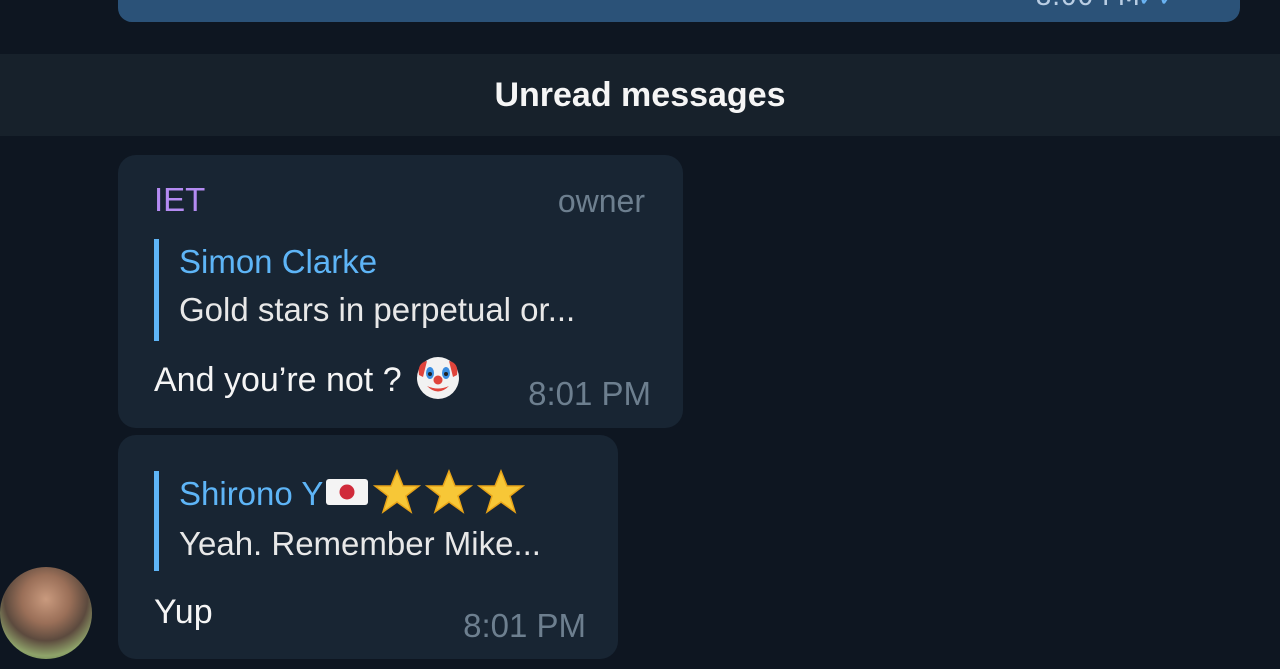 Image resolution: width=1280 pixels, height=669 pixels. What do you see at coordinates (1158, 6) in the screenshot?
I see `double-check-icon: ✓✓` at bounding box center [1158, 6].